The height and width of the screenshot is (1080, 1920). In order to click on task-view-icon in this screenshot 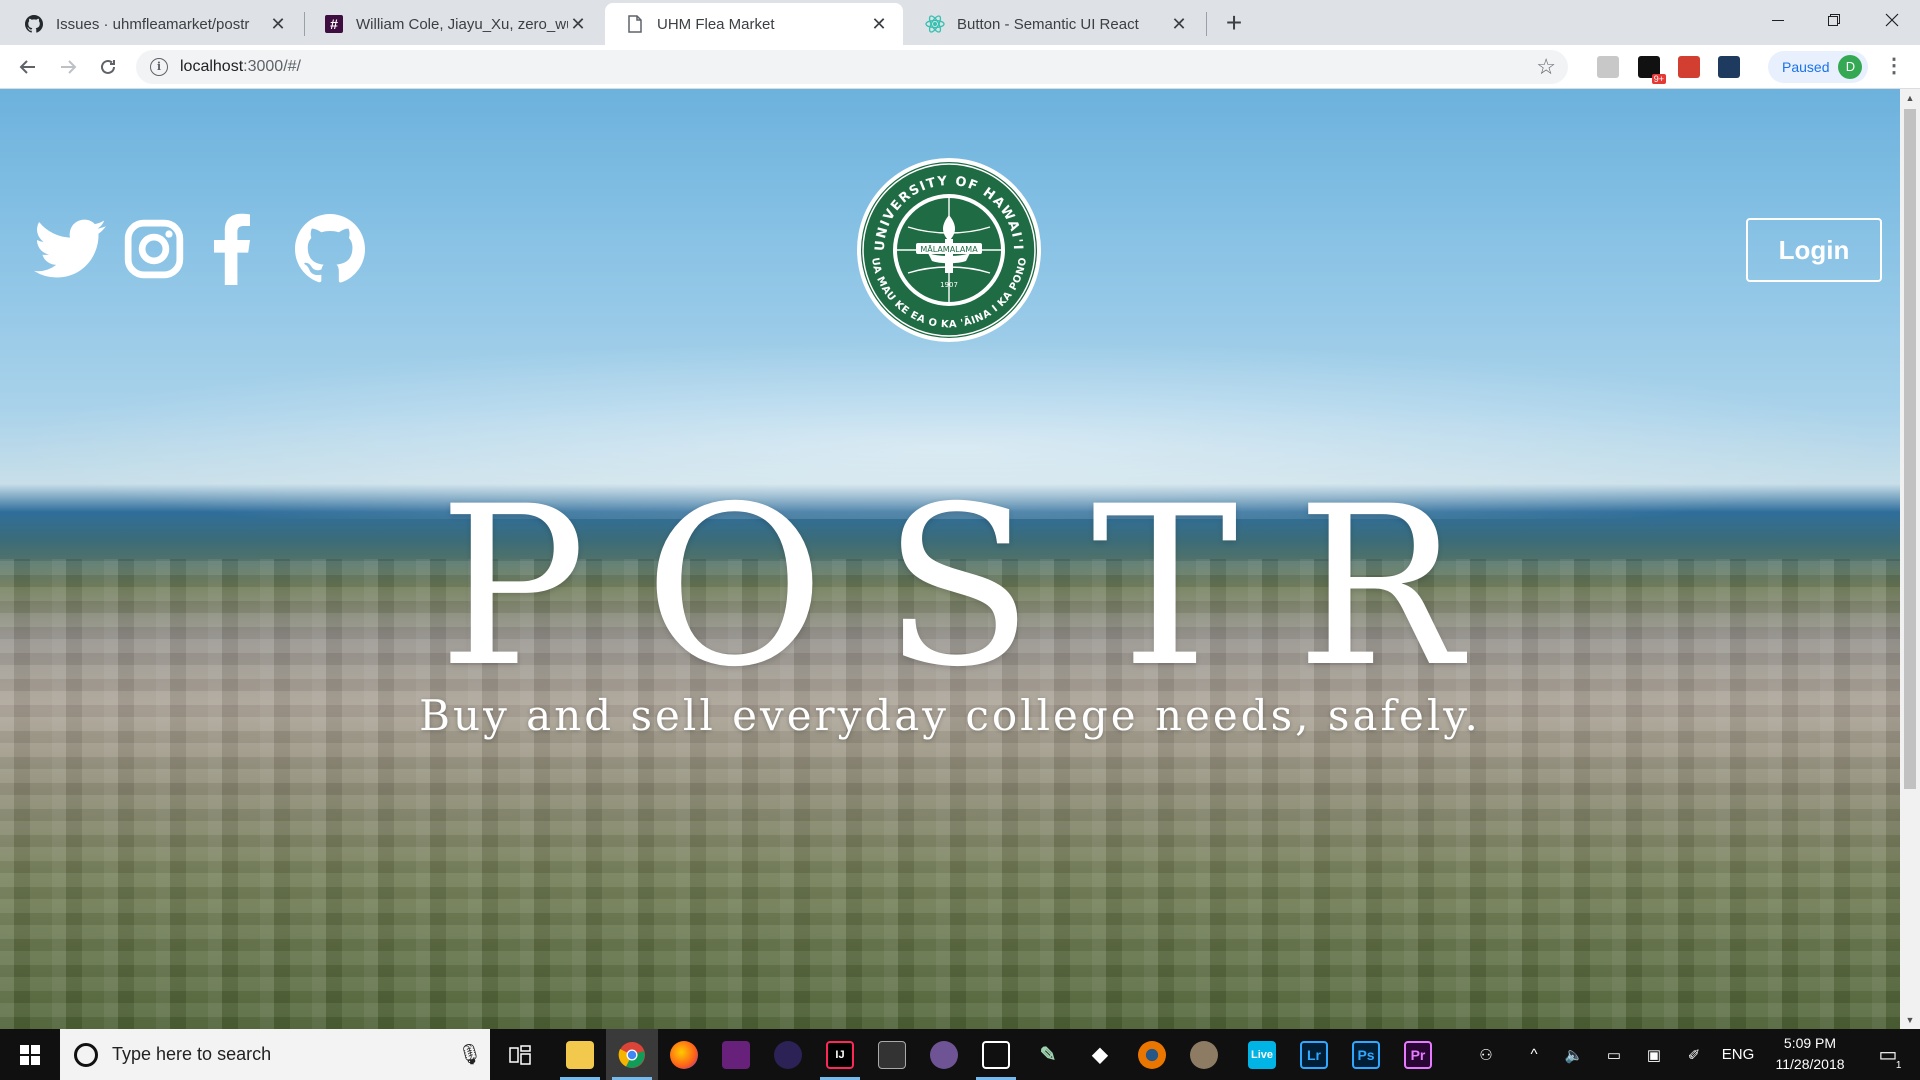, I will do `click(520, 1054)`.